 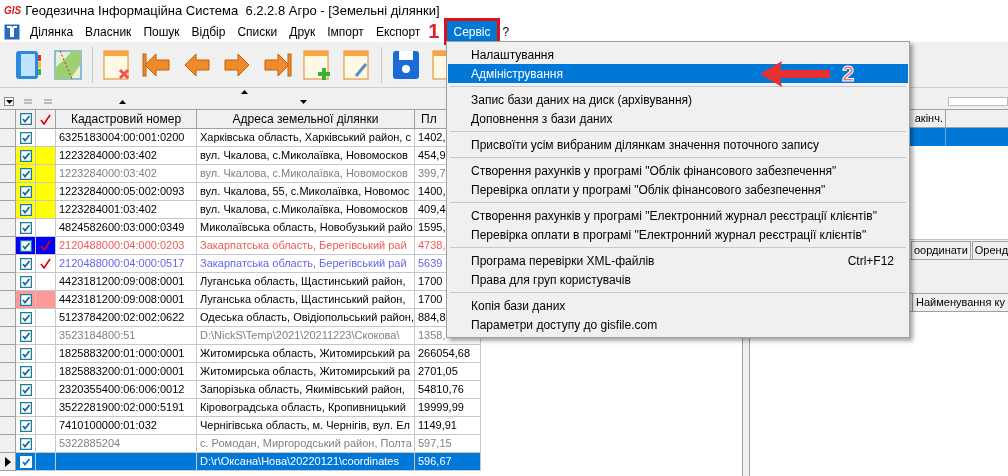 What do you see at coordinates (795, 74) in the screenshot?
I see `pointer-arrow-icon` at bounding box center [795, 74].